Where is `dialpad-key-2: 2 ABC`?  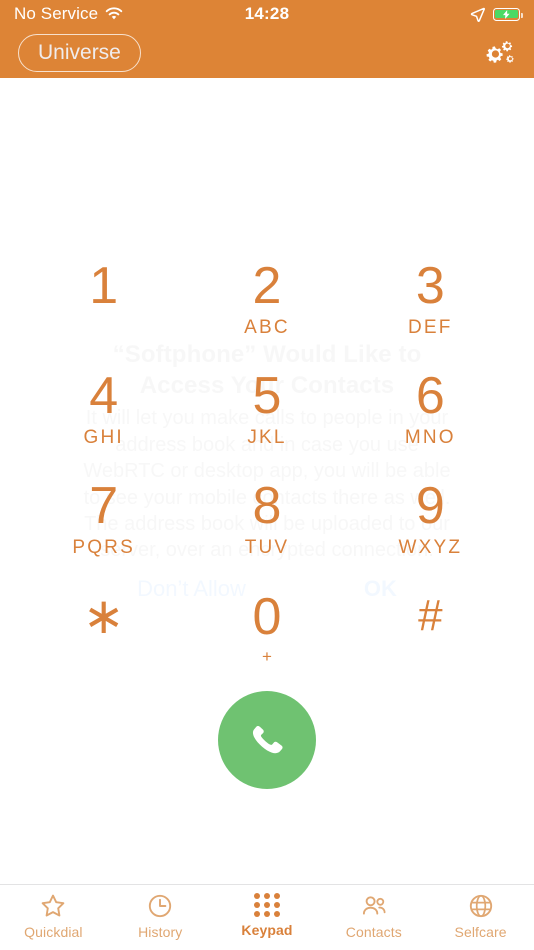 dialpad-key-2: 2 ABC is located at coordinates (266, 298).